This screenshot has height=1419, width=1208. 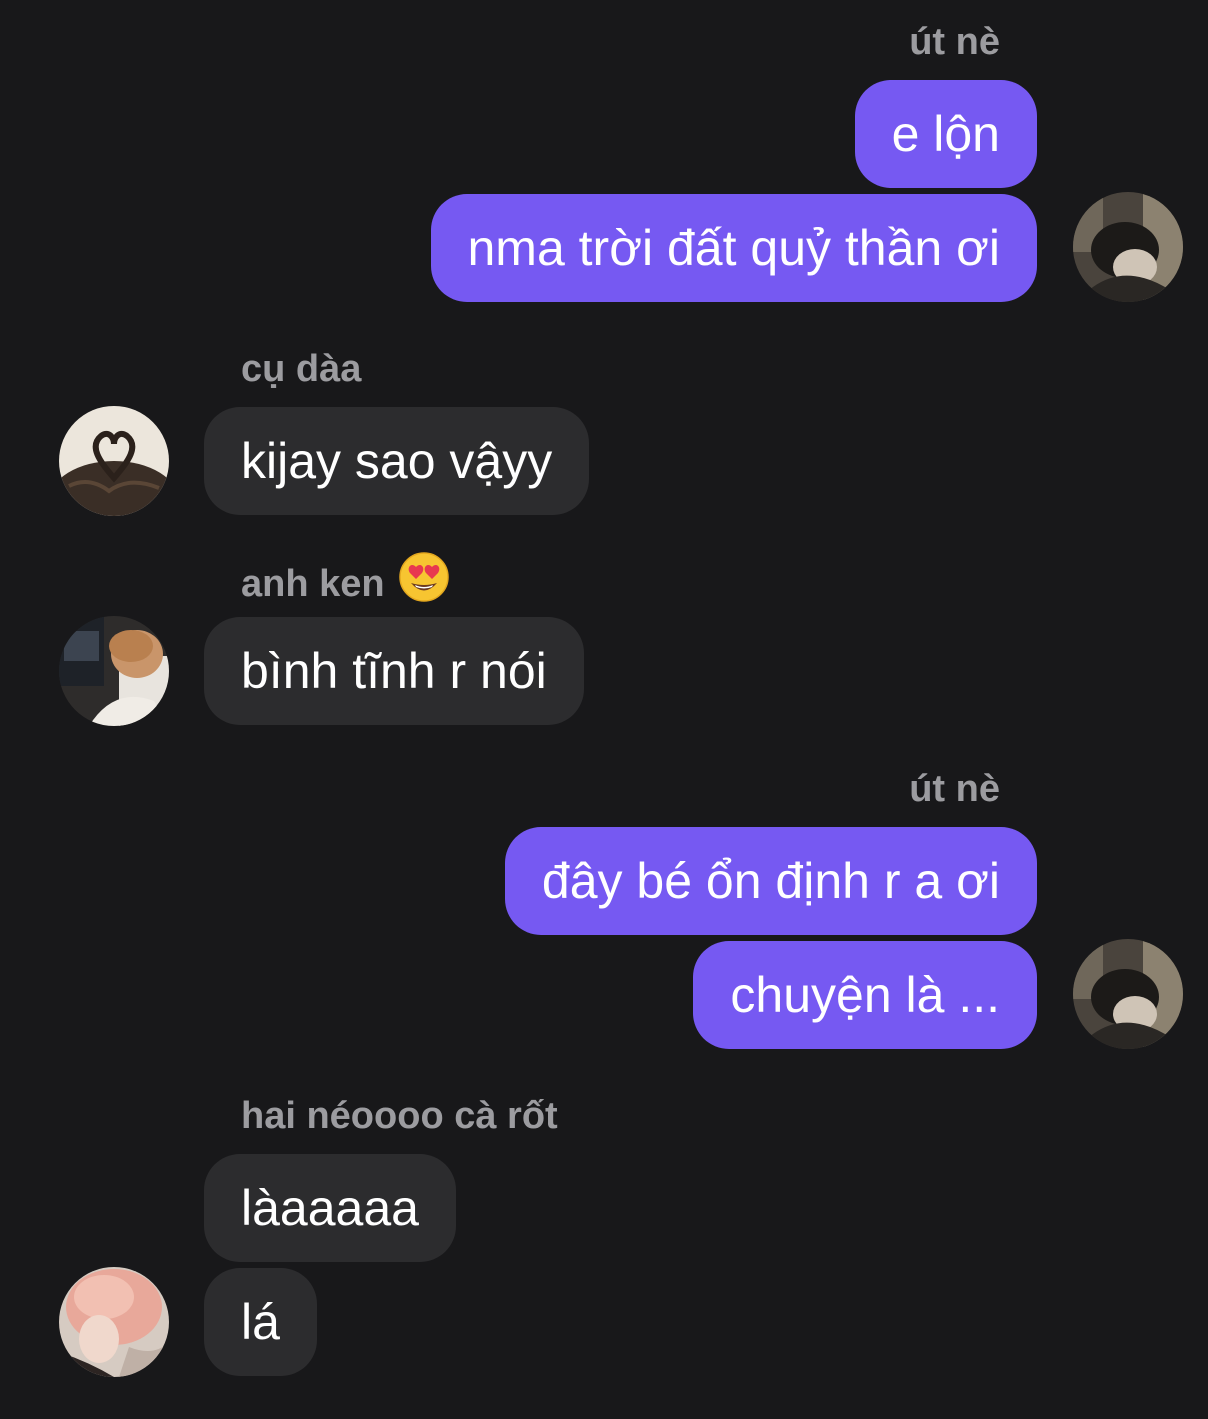 What do you see at coordinates (945, 134) in the screenshot?
I see `message-bubble-outgoing: e lộn` at bounding box center [945, 134].